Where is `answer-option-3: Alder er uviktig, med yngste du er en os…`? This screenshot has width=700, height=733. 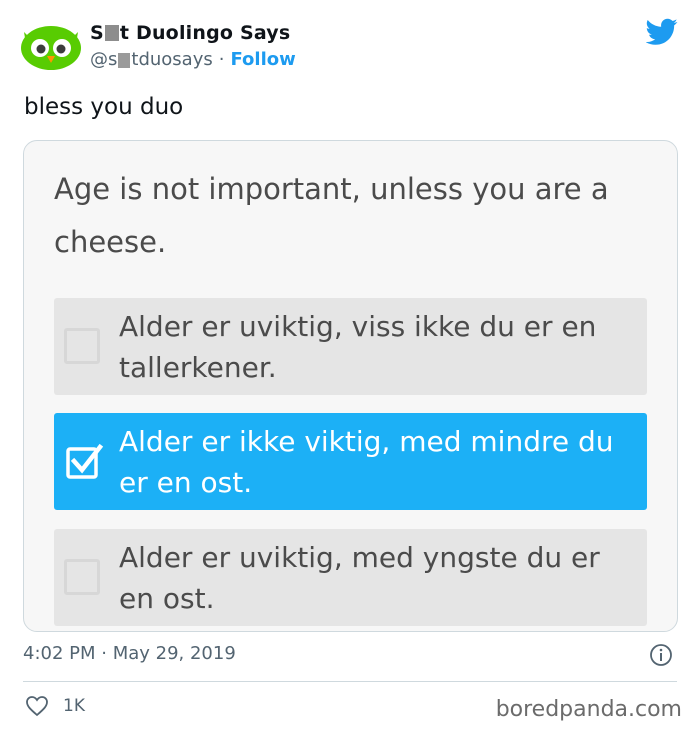 answer-option-3: Alder er uviktig, med yngste du er en os… is located at coordinates (350, 577).